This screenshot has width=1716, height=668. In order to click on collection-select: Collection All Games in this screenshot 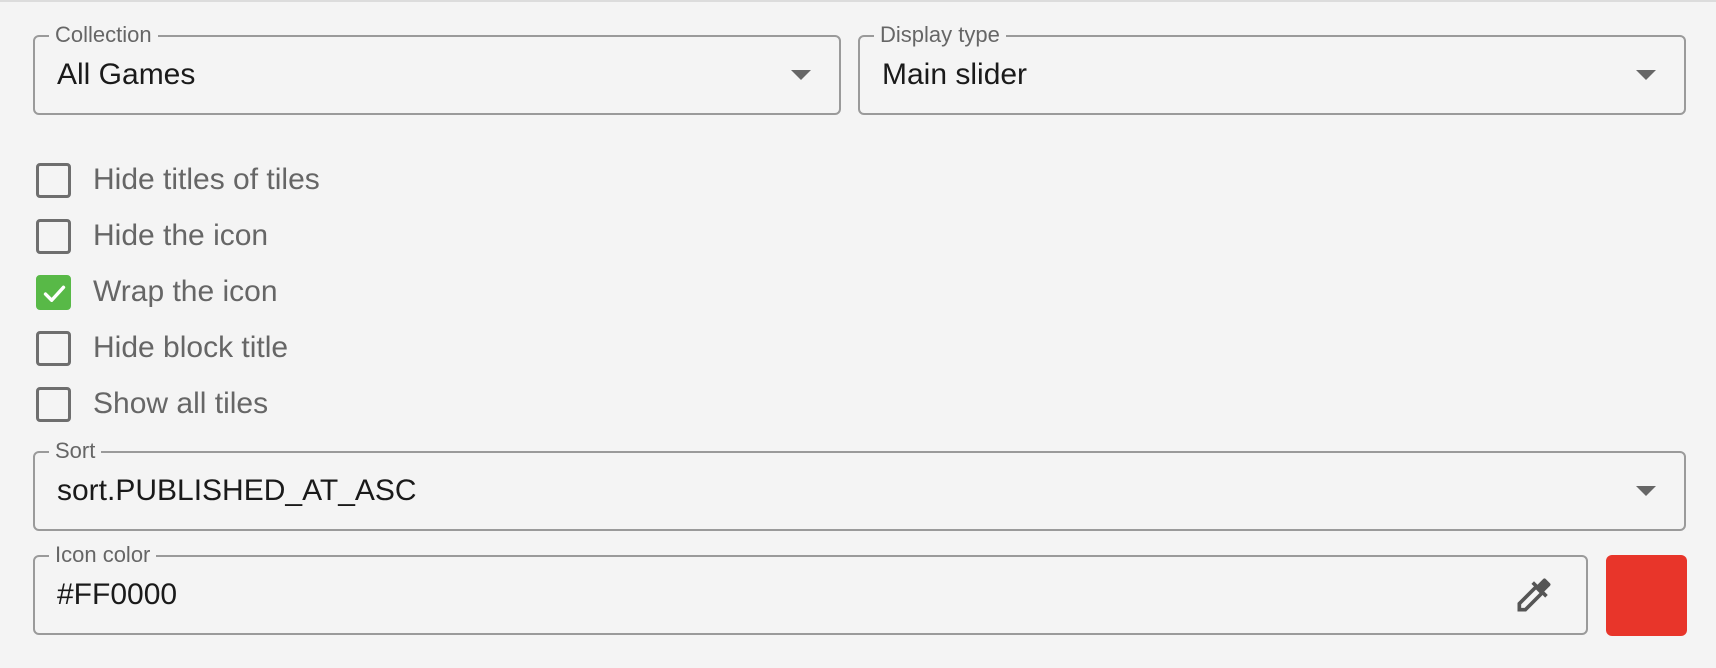, I will do `click(437, 68)`.